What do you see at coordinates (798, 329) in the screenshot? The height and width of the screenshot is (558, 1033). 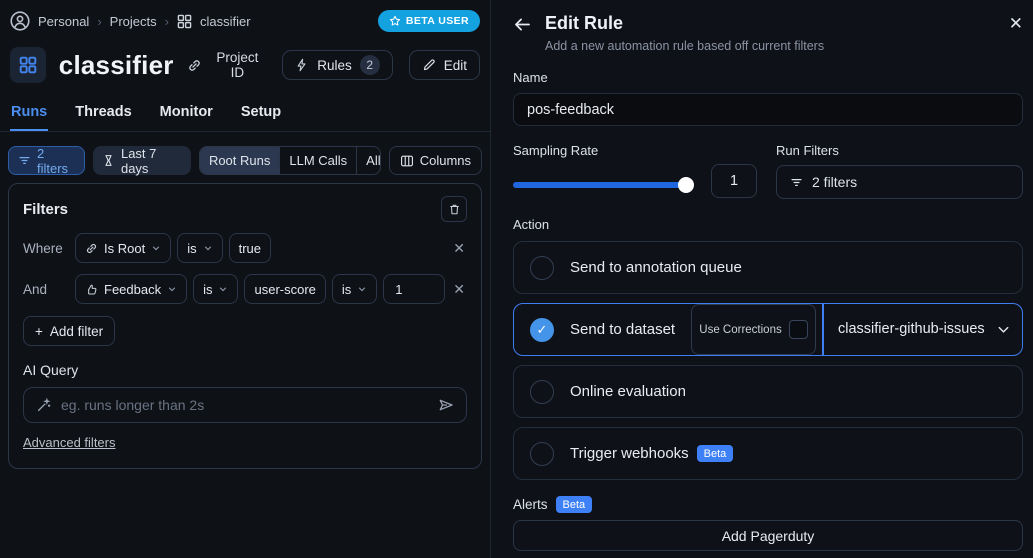 I see `use-corrections-checkbox` at bounding box center [798, 329].